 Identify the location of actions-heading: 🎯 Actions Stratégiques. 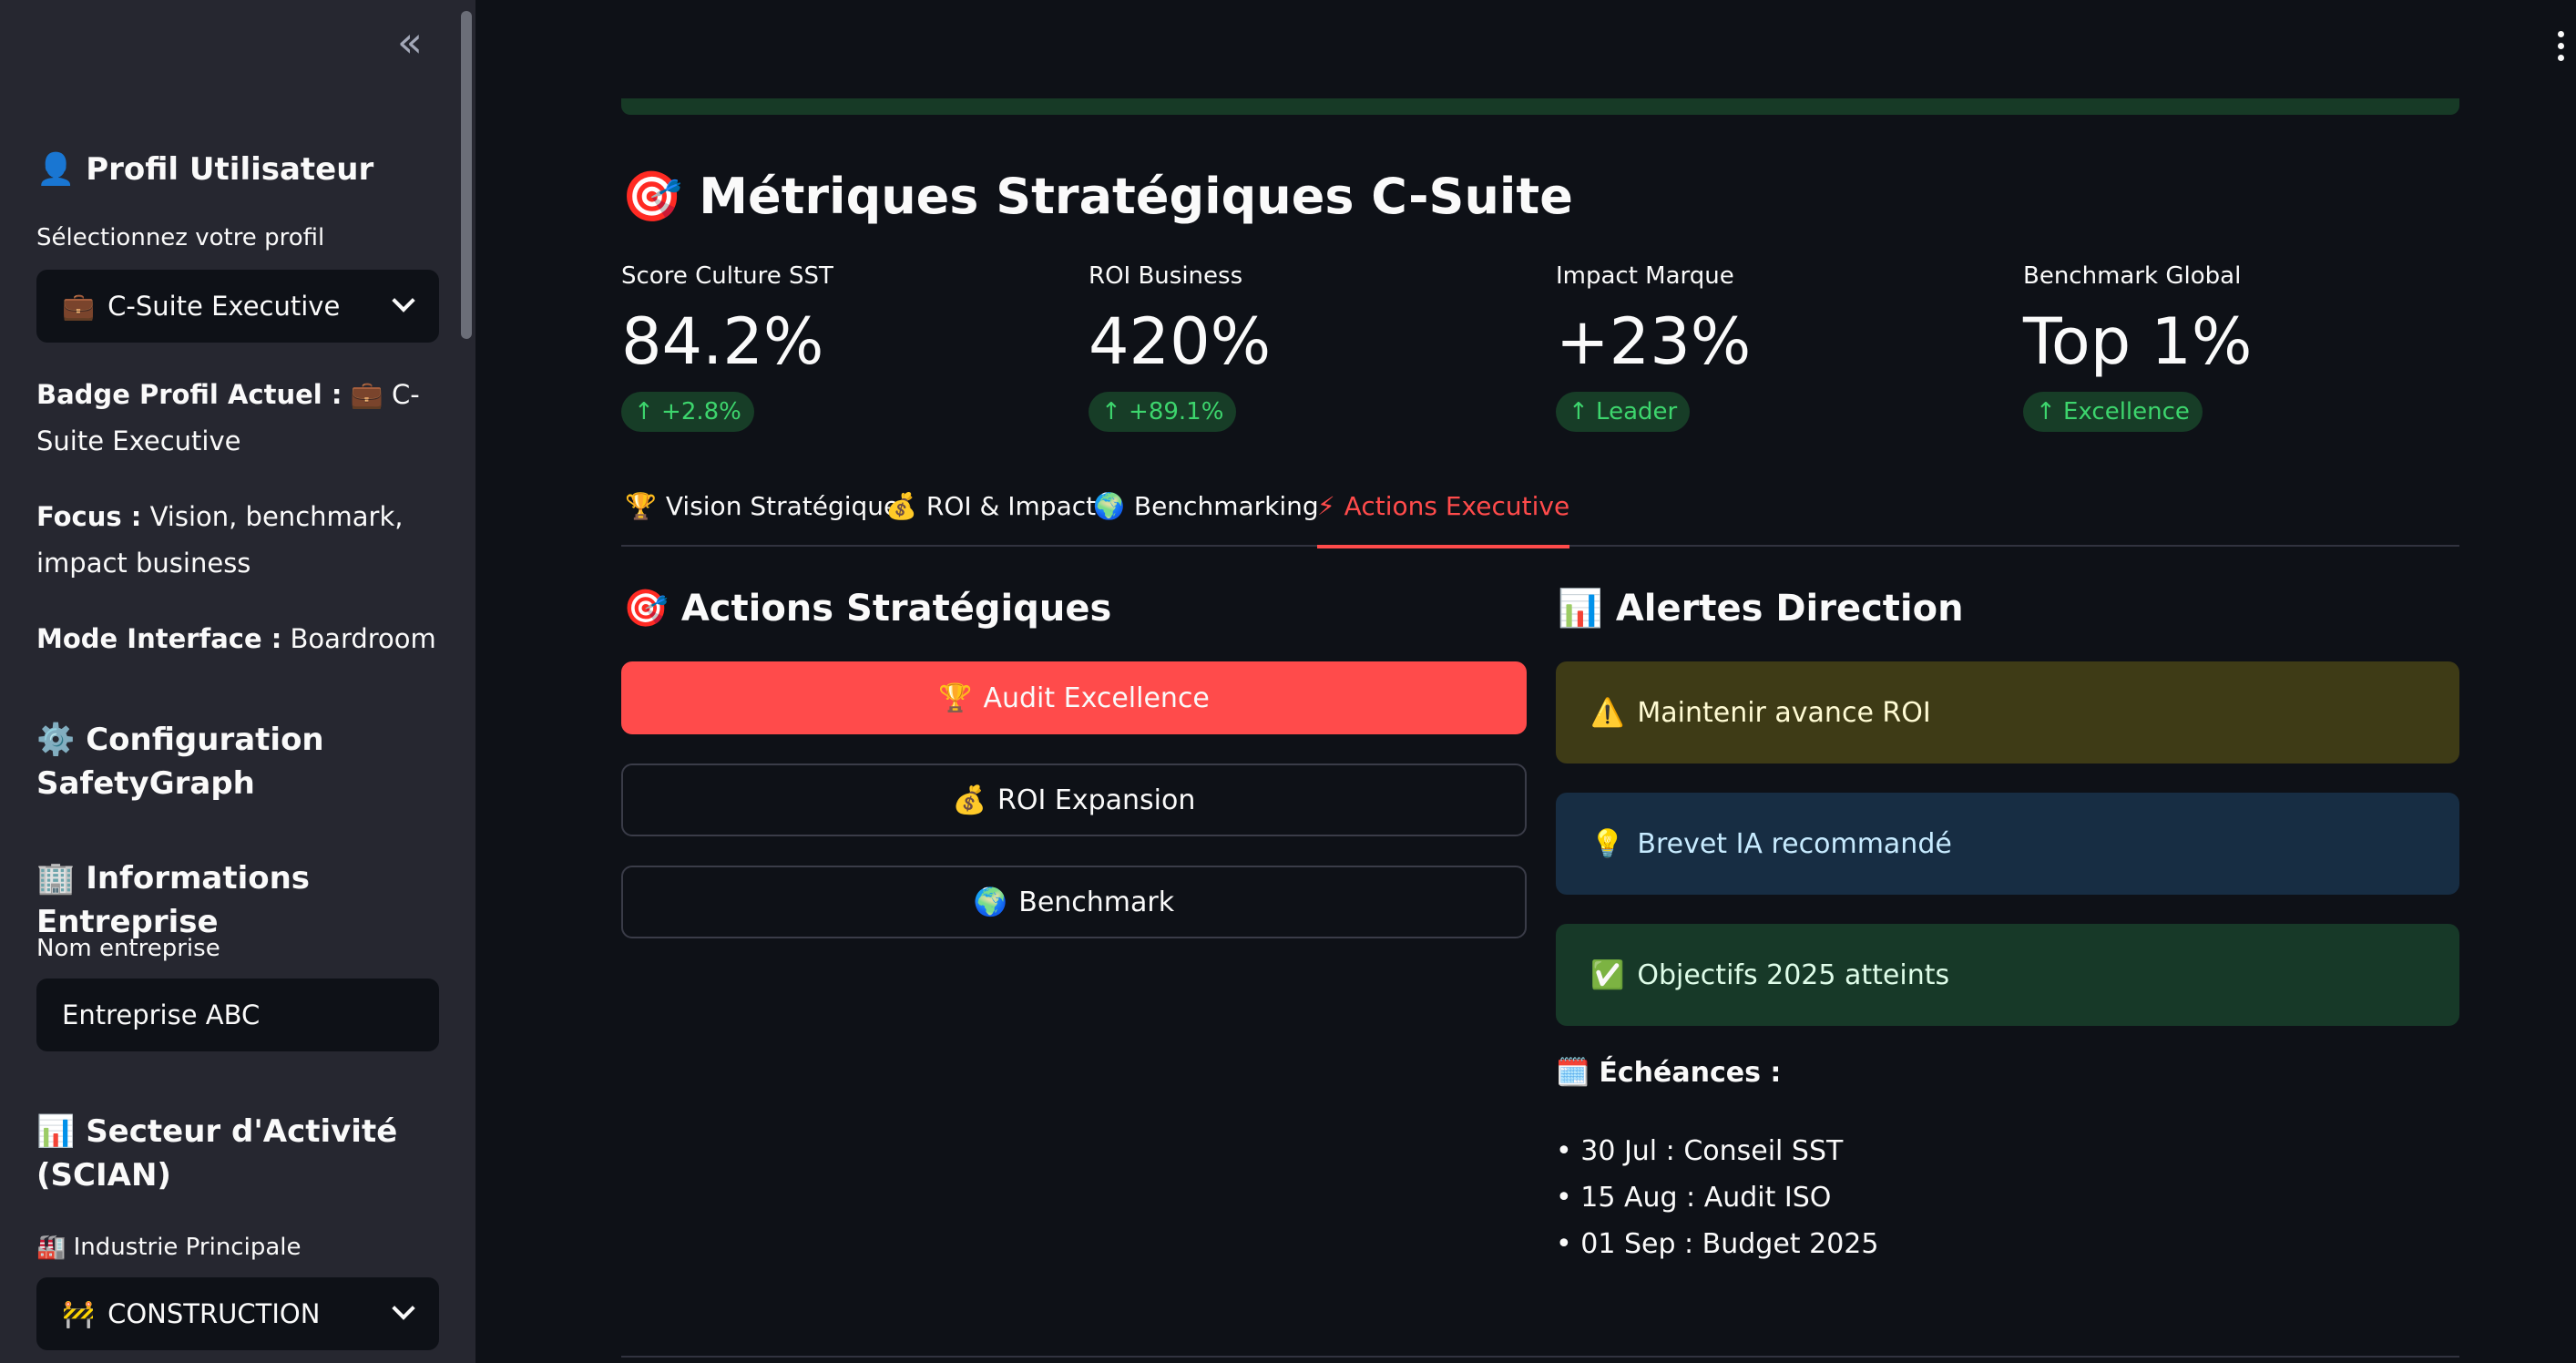
(867, 609).